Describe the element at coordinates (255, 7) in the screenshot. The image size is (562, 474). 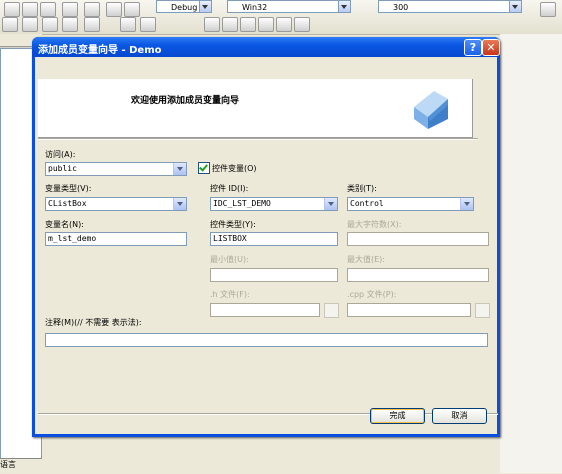
I see `platform-value: Win32` at that location.